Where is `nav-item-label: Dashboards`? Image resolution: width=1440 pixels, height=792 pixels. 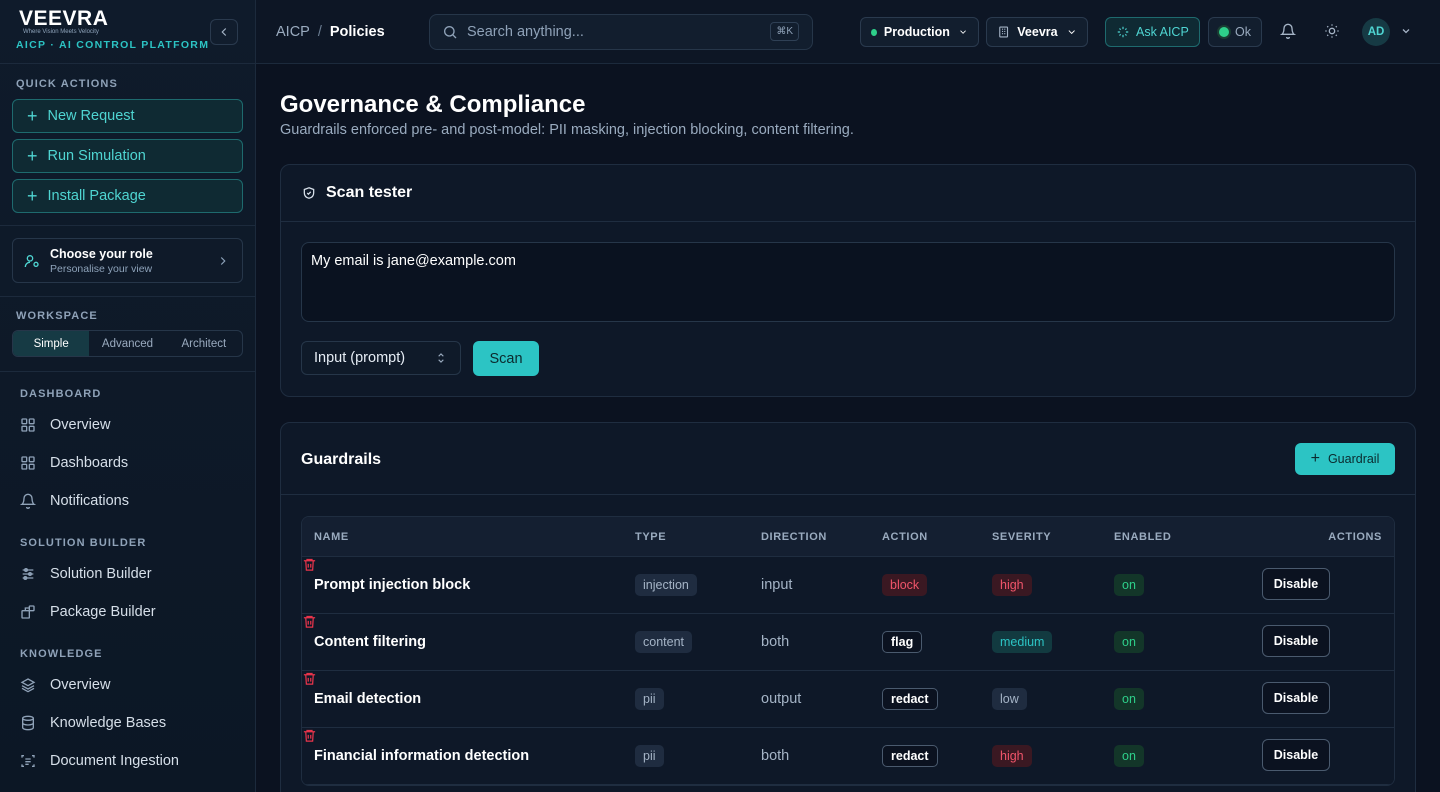 nav-item-label: Dashboards is located at coordinates (89, 463).